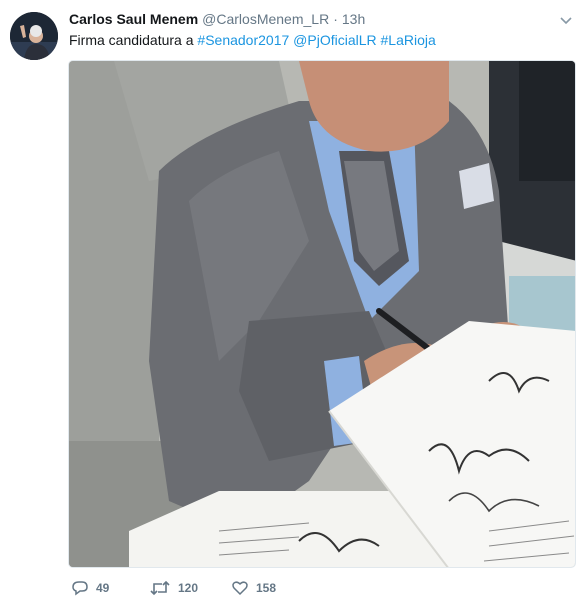 The width and height of the screenshot is (586, 610). What do you see at coordinates (266, 588) in the screenshot?
I see `like-count: 158` at bounding box center [266, 588].